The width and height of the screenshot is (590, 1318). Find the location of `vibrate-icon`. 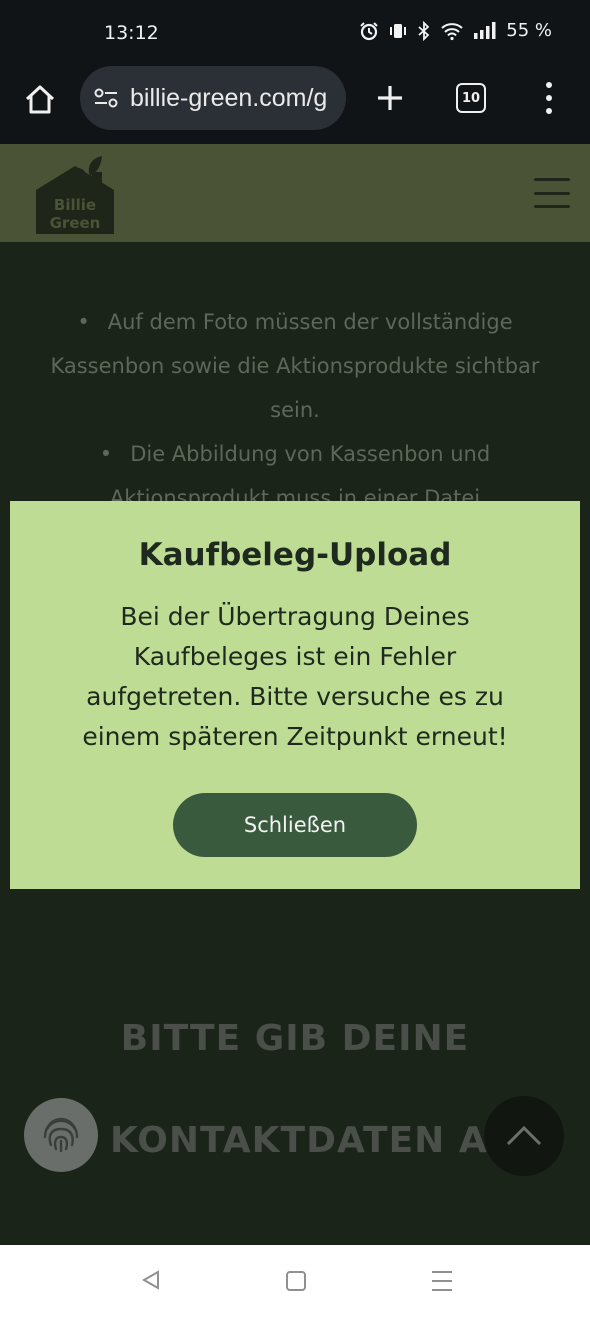

vibrate-icon is located at coordinates (398, 30).